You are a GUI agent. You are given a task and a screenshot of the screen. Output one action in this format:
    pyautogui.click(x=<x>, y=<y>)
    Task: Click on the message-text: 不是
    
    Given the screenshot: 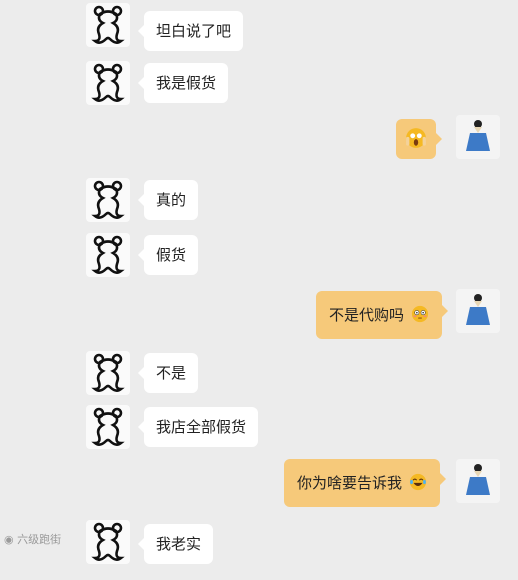 What is the action you would take?
    pyautogui.click(x=171, y=373)
    